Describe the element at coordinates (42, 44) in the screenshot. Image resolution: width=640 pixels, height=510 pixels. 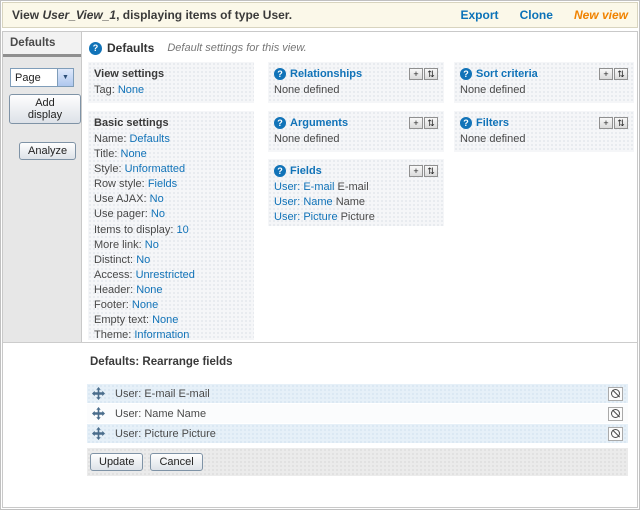
I see `tab-defaults: Defaults` at that location.